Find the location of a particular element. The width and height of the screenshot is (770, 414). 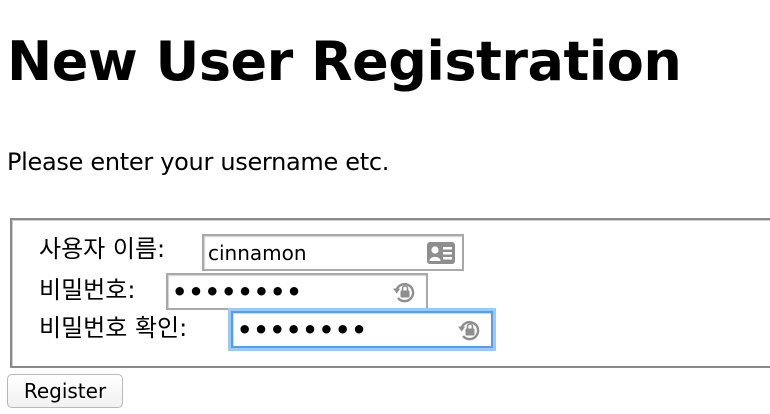

username-box is located at coordinates (333, 252).